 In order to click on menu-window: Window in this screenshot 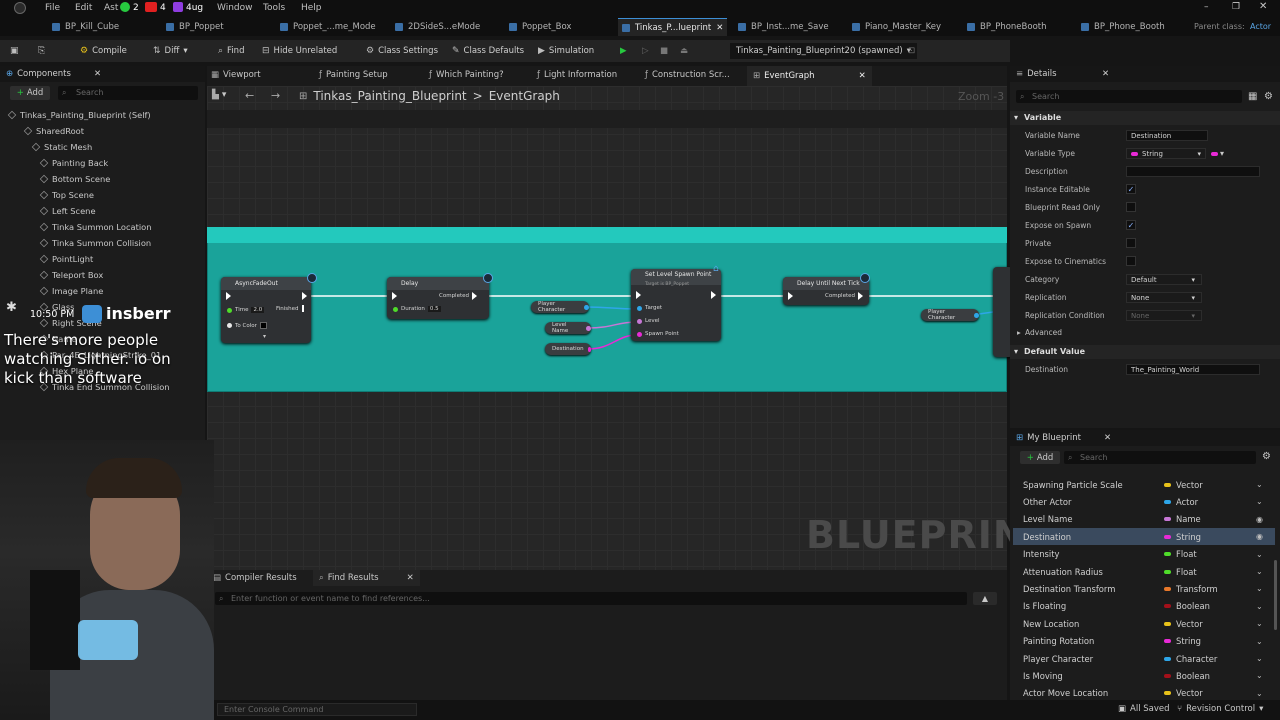, I will do `click(235, 8)`.